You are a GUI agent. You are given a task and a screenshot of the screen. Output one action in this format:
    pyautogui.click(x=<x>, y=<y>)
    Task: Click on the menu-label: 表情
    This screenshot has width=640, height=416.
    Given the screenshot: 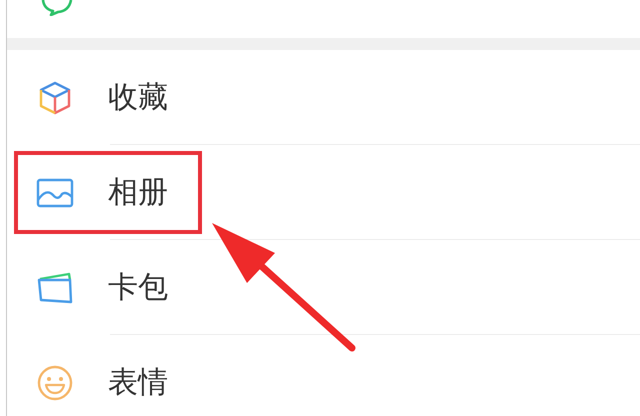 What is the action you would take?
    pyautogui.click(x=138, y=382)
    